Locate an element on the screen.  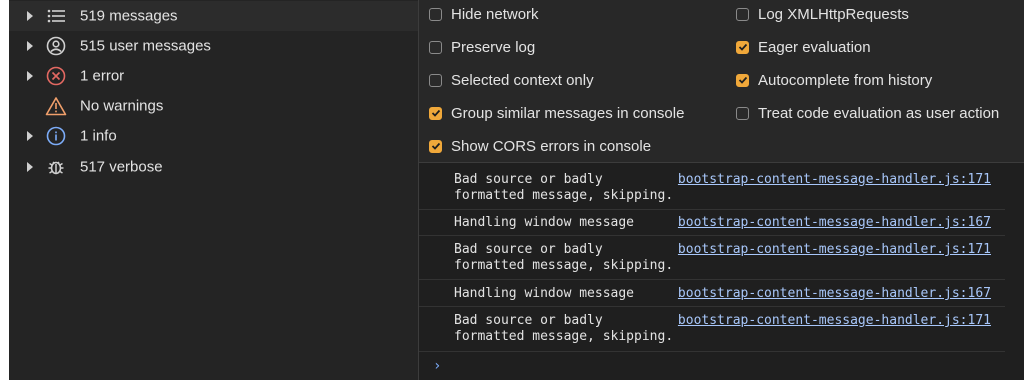
option-label: Selected context only is located at coordinates (522, 80).